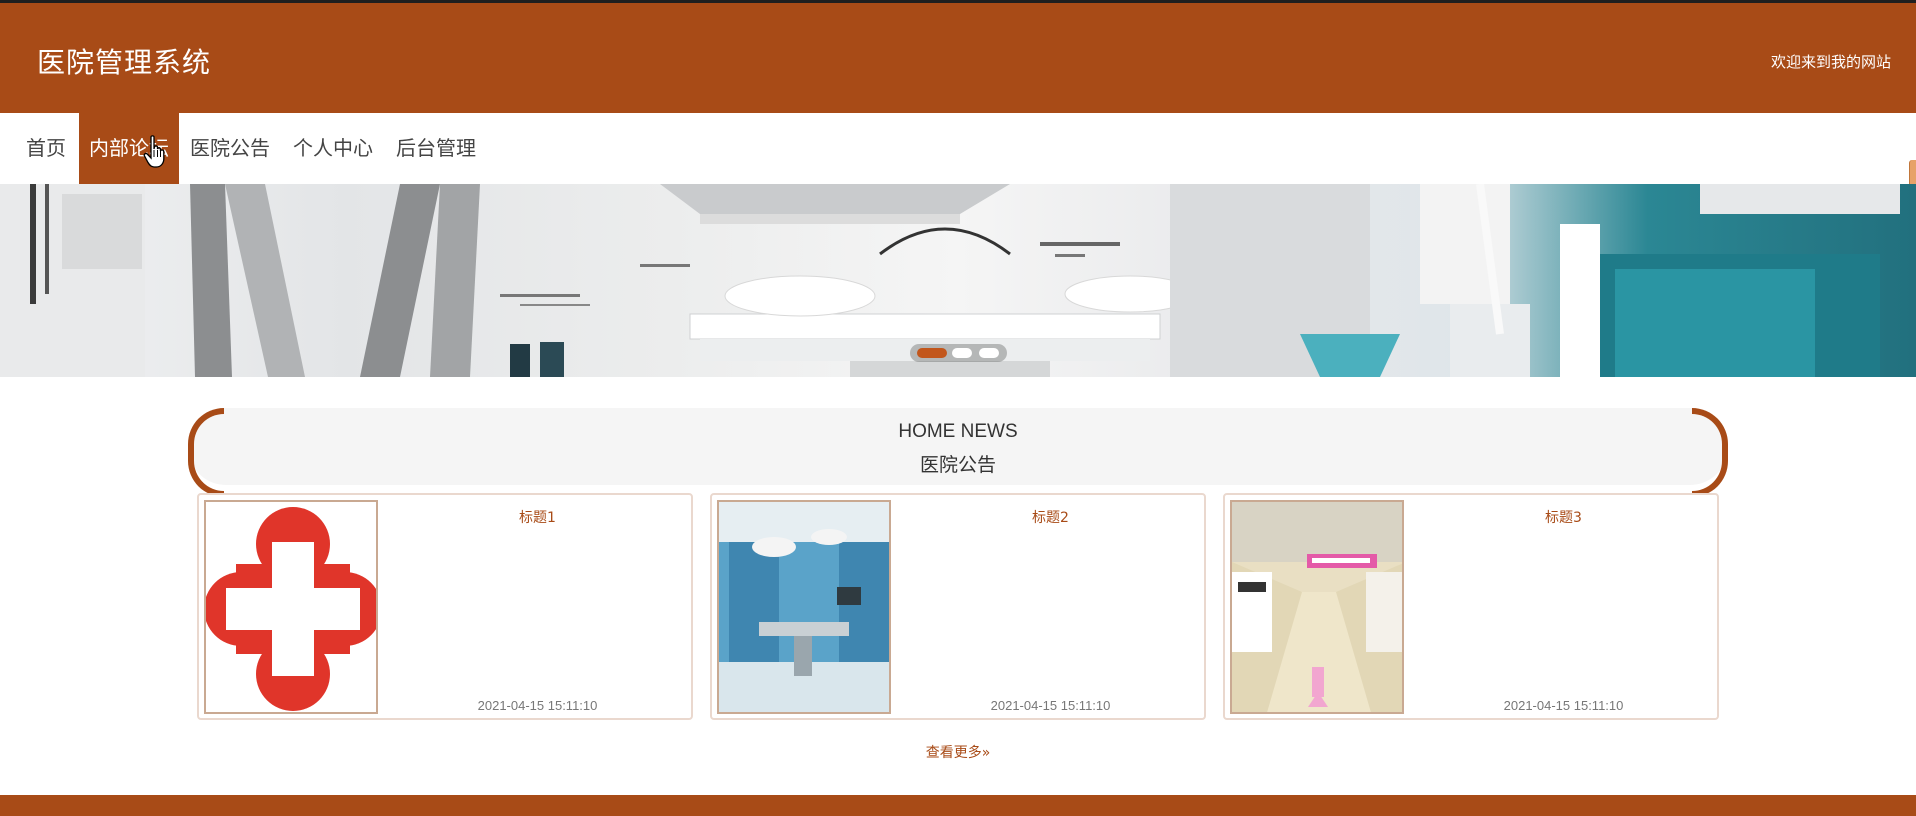 The width and height of the screenshot is (1916, 816). I want to click on nav-item-personal-center: 个人中心, so click(333, 148).